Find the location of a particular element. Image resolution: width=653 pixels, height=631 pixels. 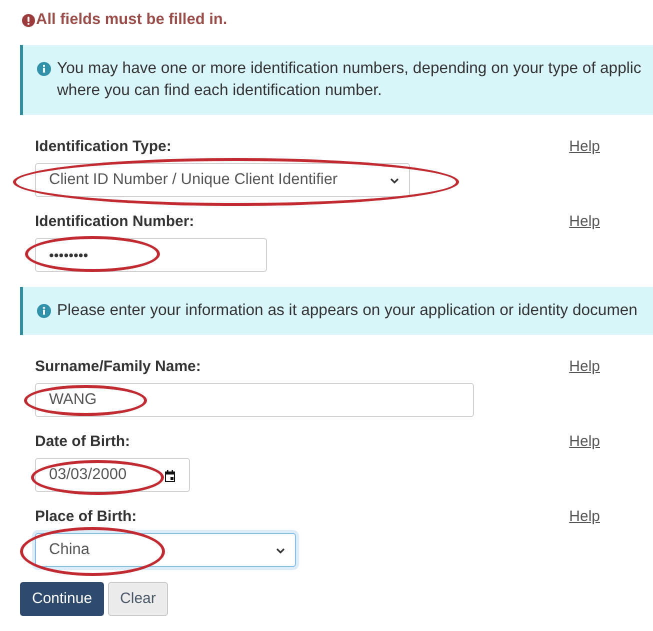

input-field: WANG is located at coordinates (254, 400).